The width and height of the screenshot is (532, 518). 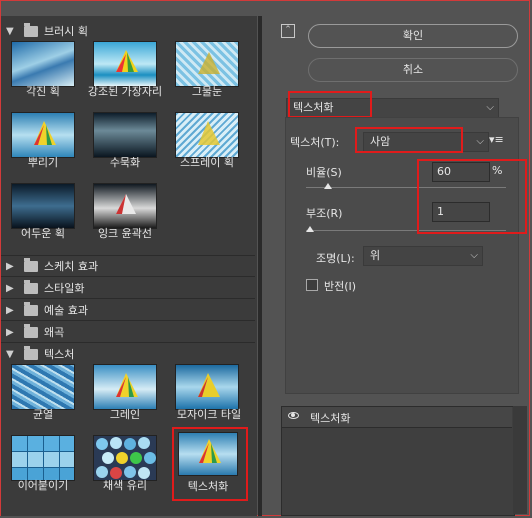 I want to click on thumb-label: 그레인, so click(x=125, y=414).